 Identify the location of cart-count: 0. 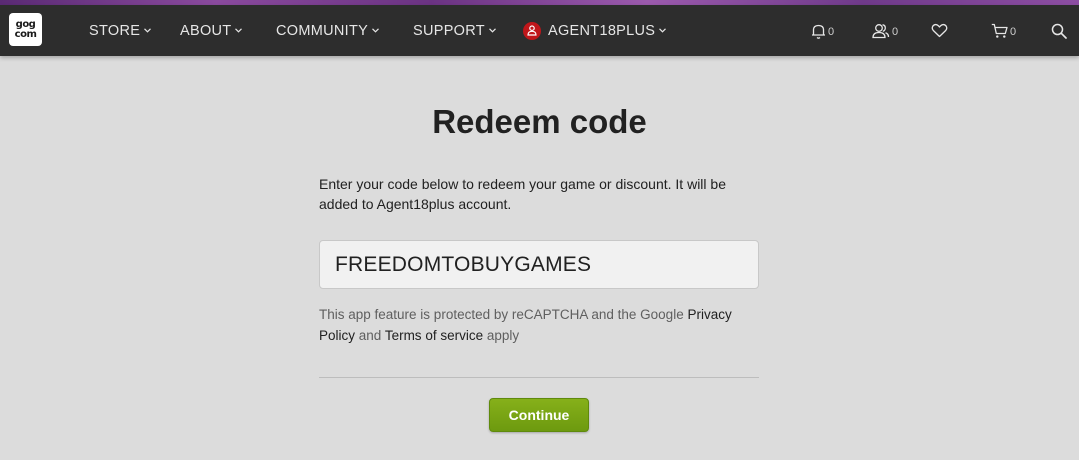
(1013, 32).